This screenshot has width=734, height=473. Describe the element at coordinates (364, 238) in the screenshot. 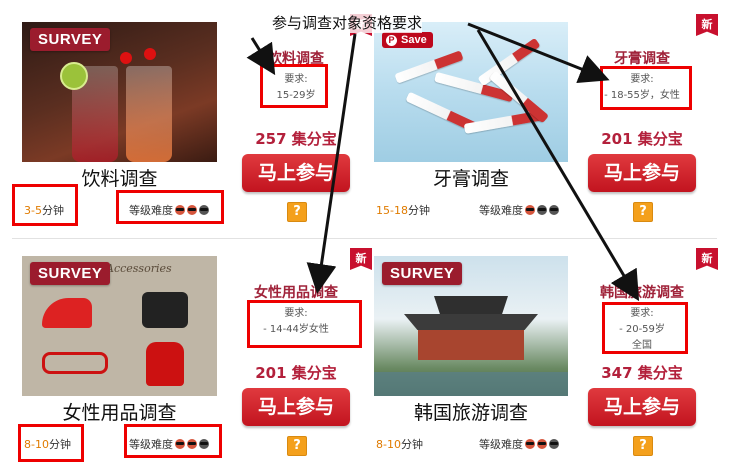

I see `row-divider` at that location.